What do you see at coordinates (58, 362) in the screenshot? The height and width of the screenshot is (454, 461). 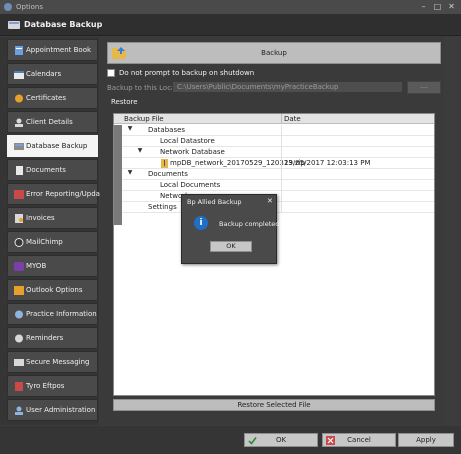 I see `sidebar-item-label: Secure Messaging` at bounding box center [58, 362].